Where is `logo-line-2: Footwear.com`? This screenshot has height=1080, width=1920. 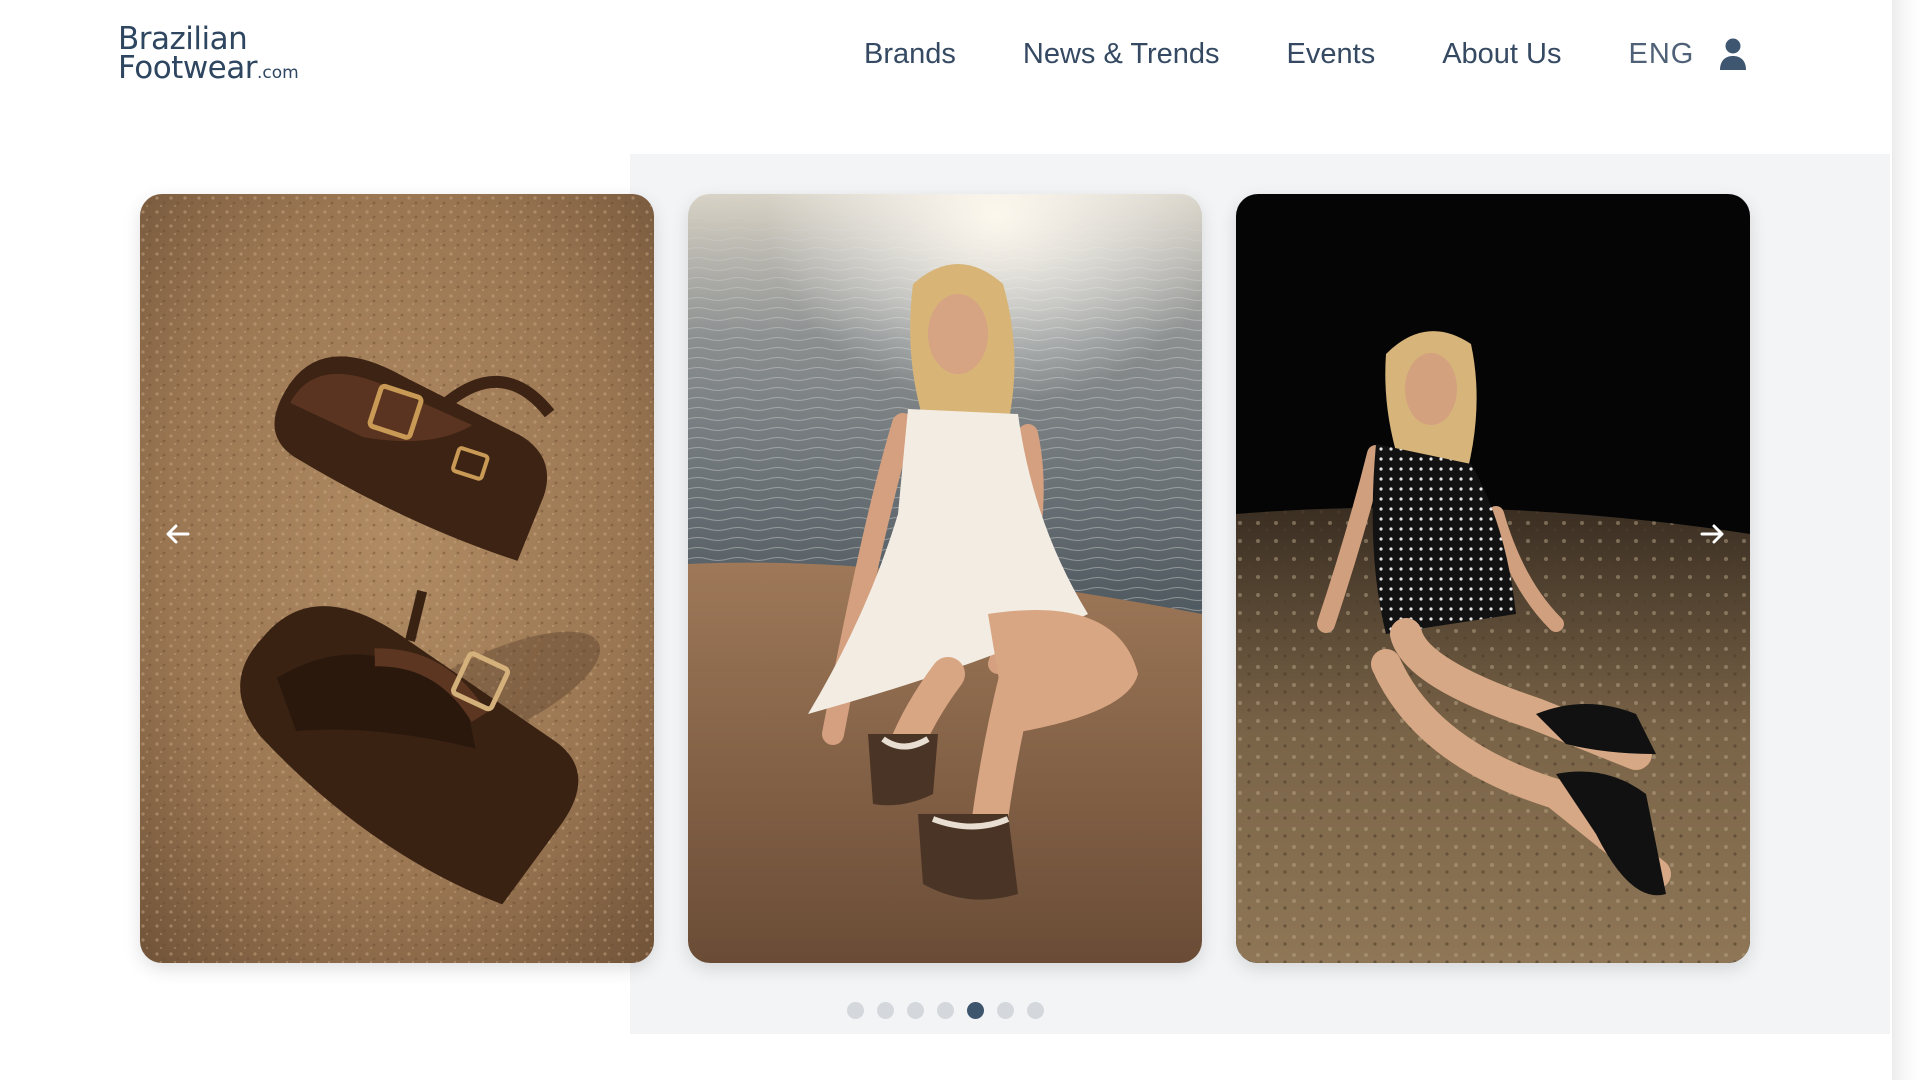
logo-line-2: Footwear.com is located at coordinates (208, 68).